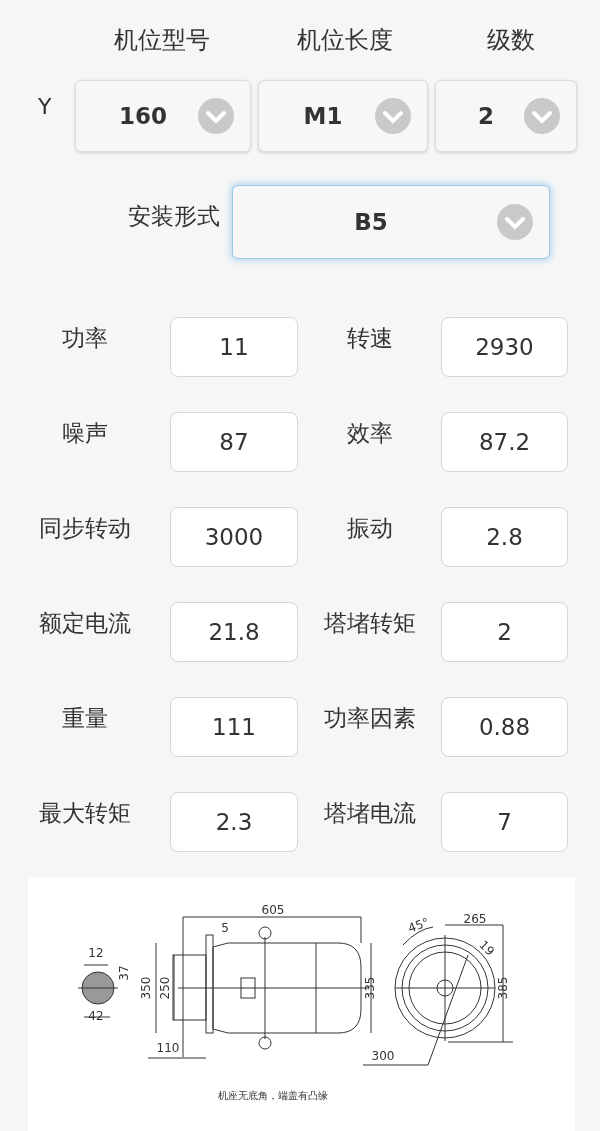 The image size is (600, 1131). I want to click on value-field: 87, so click(234, 442).